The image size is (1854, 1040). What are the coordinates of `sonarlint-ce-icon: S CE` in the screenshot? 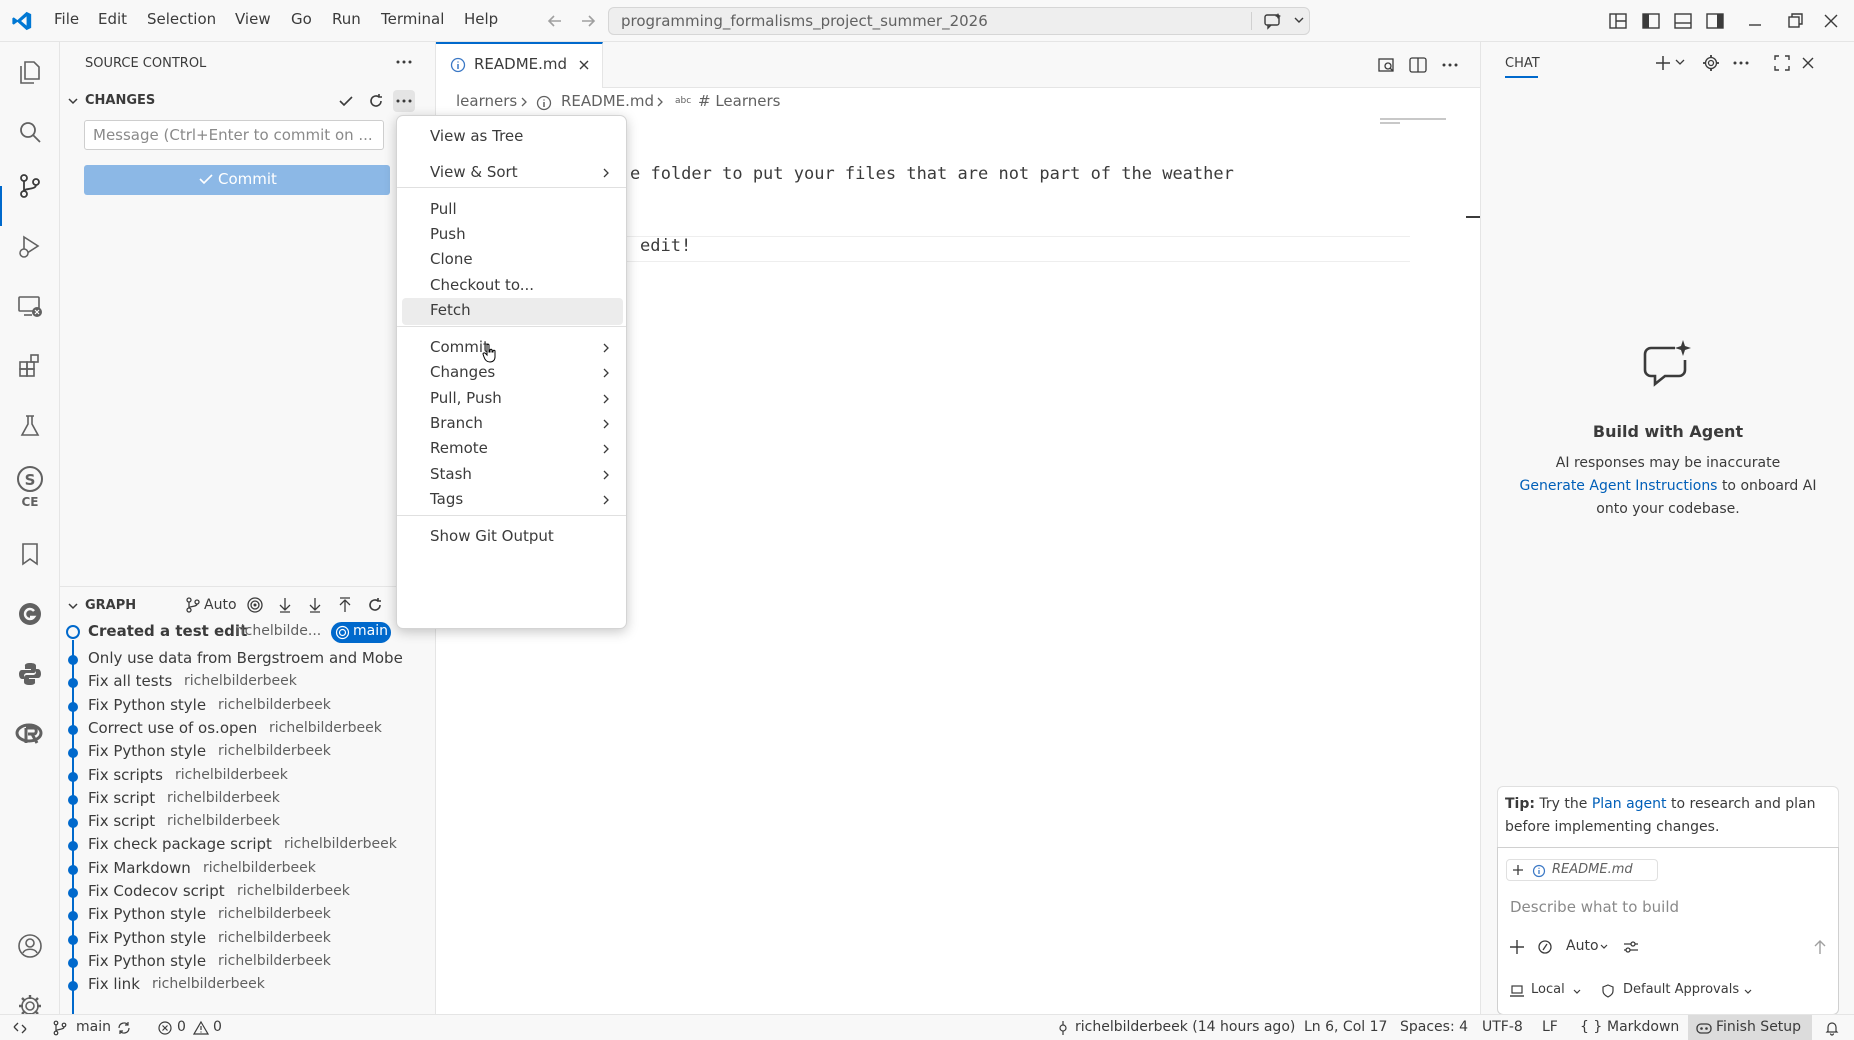 It's located at (30, 487).